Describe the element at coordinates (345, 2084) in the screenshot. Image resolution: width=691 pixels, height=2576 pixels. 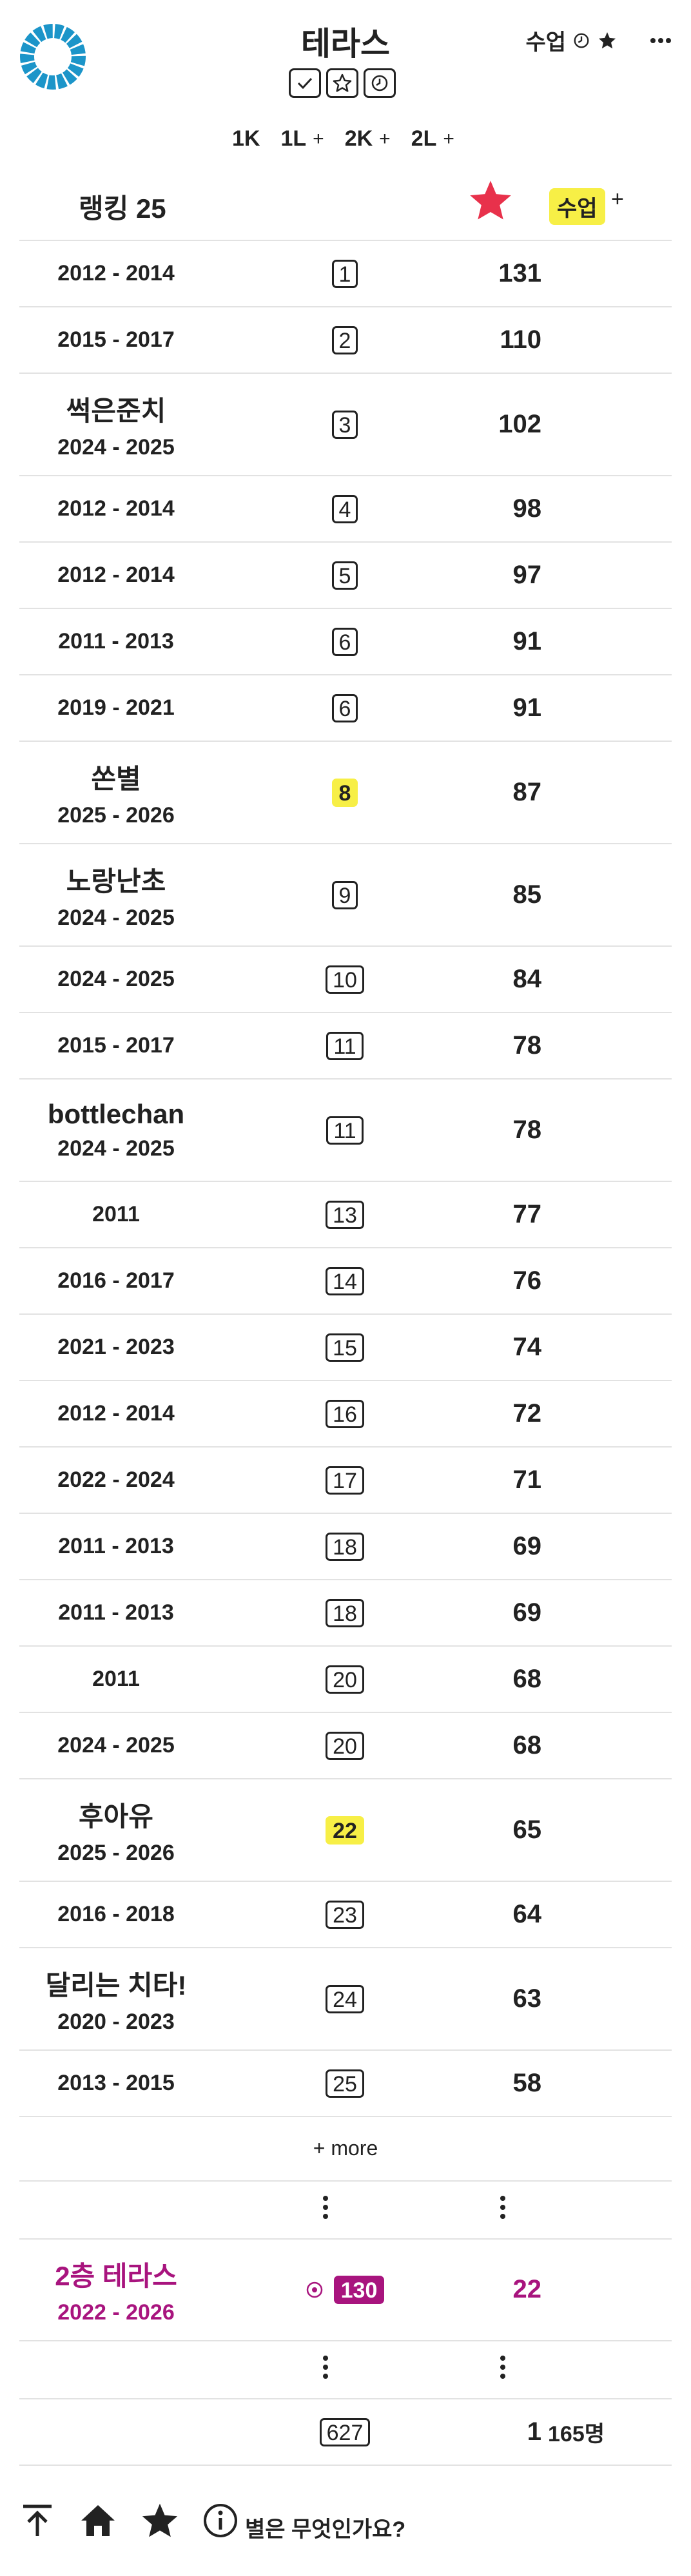
I see `table-row: 2013 - 2015 25 58` at that location.